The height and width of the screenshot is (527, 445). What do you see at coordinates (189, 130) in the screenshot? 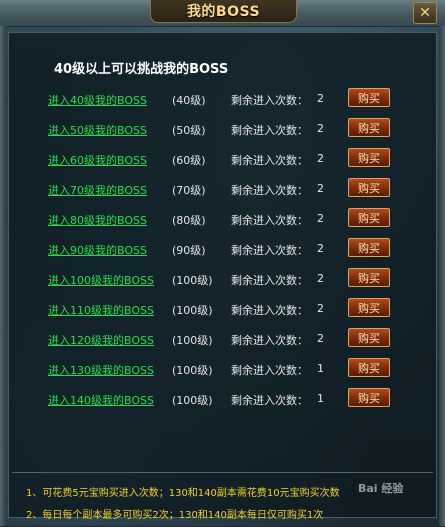
I see `boss-level: (50级)` at bounding box center [189, 130].